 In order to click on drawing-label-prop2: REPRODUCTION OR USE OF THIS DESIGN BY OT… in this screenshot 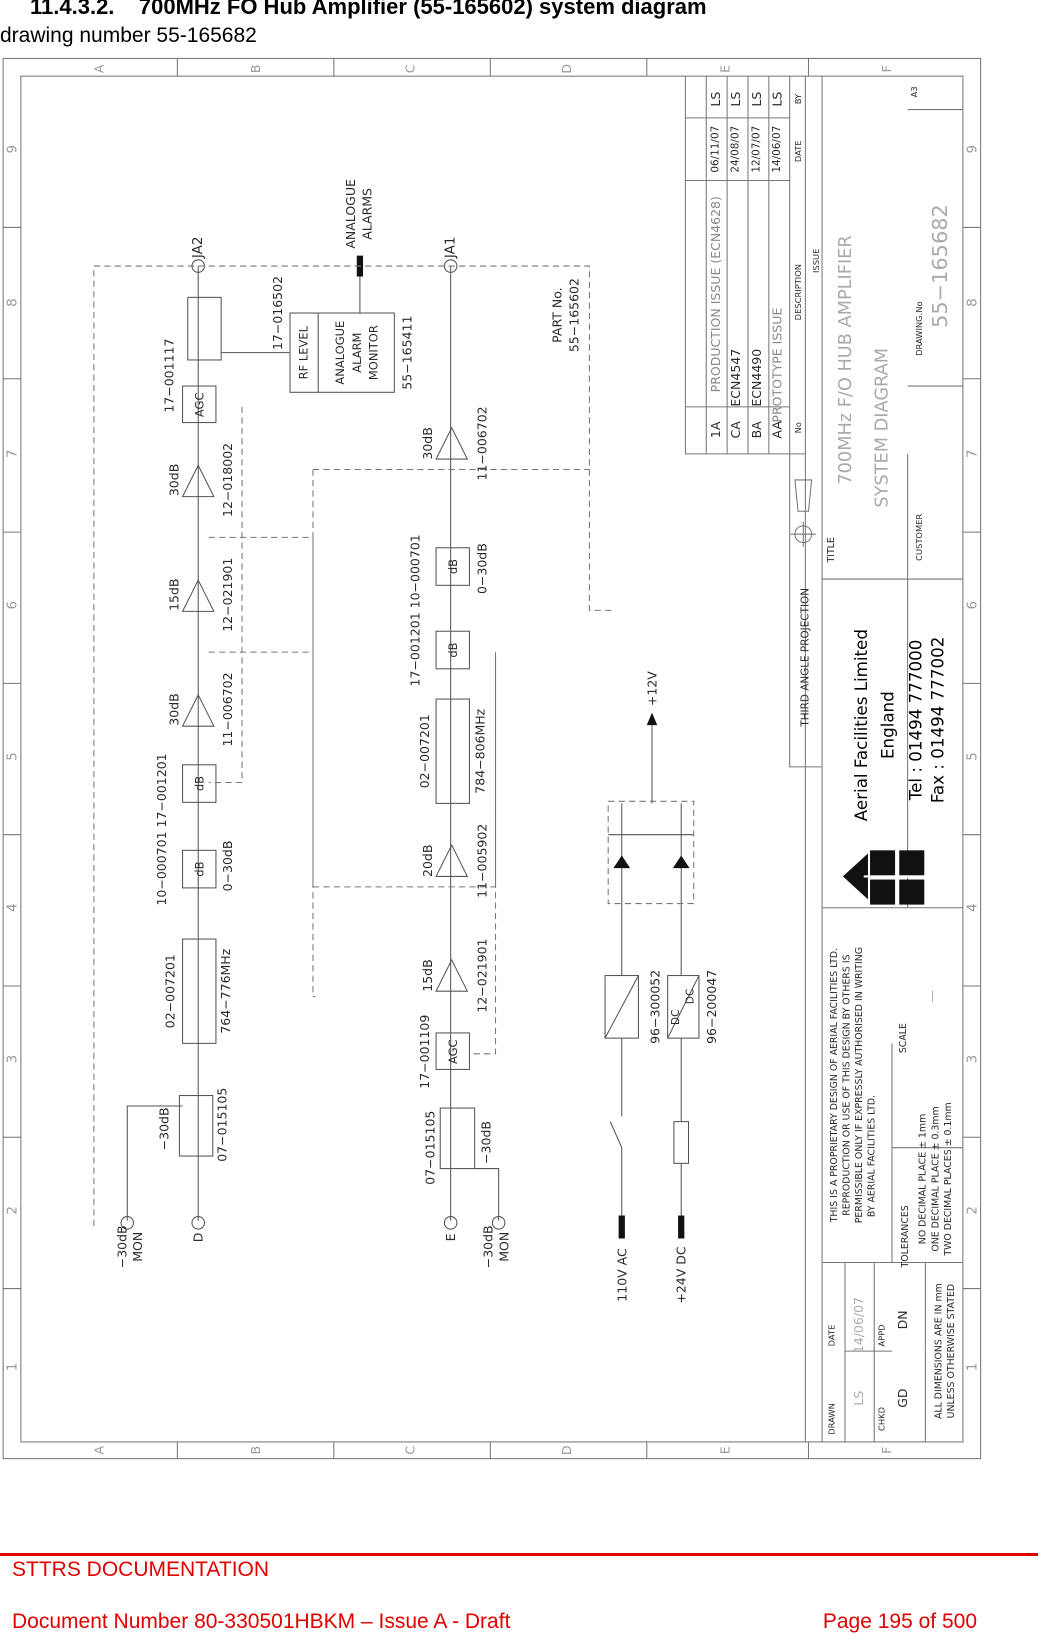, I will do `click(847, 1084)`.